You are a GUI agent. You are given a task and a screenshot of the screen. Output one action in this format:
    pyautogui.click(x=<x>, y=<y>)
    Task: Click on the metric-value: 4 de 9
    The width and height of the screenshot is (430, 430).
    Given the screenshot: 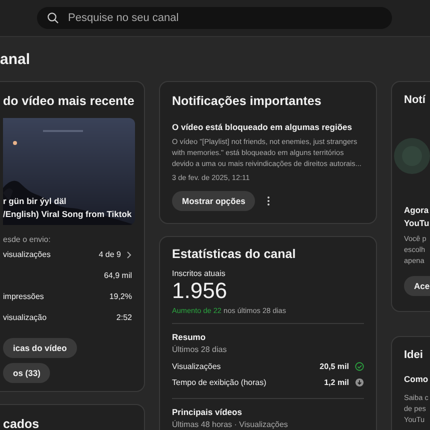 What is the action you would take?
    pyautogui.click(x=109, y=254)
    